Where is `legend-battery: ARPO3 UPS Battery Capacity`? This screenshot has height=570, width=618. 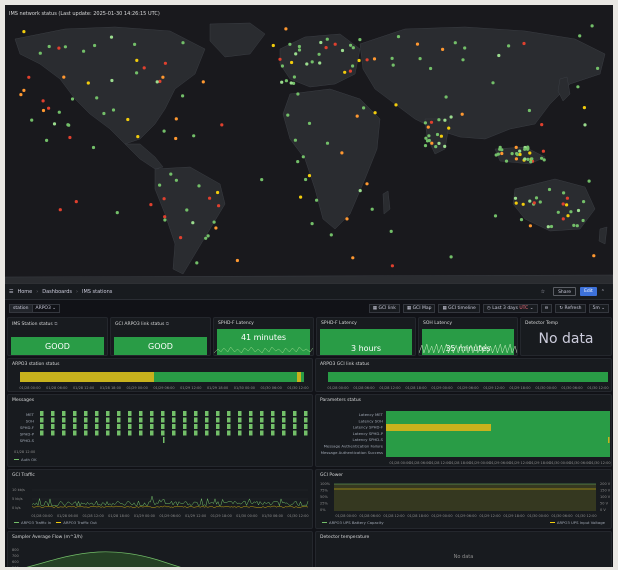 legend-battery: ARPO3 UPS Battery Capacity is located at coordinates (353, 522).